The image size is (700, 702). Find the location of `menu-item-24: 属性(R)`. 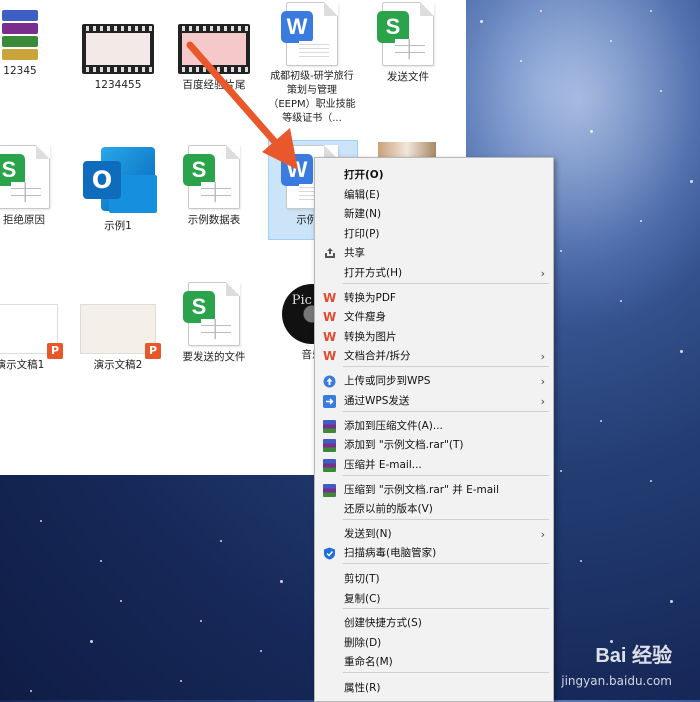

menu-item-24: 属性(R) is located at coordinates (434, 688).